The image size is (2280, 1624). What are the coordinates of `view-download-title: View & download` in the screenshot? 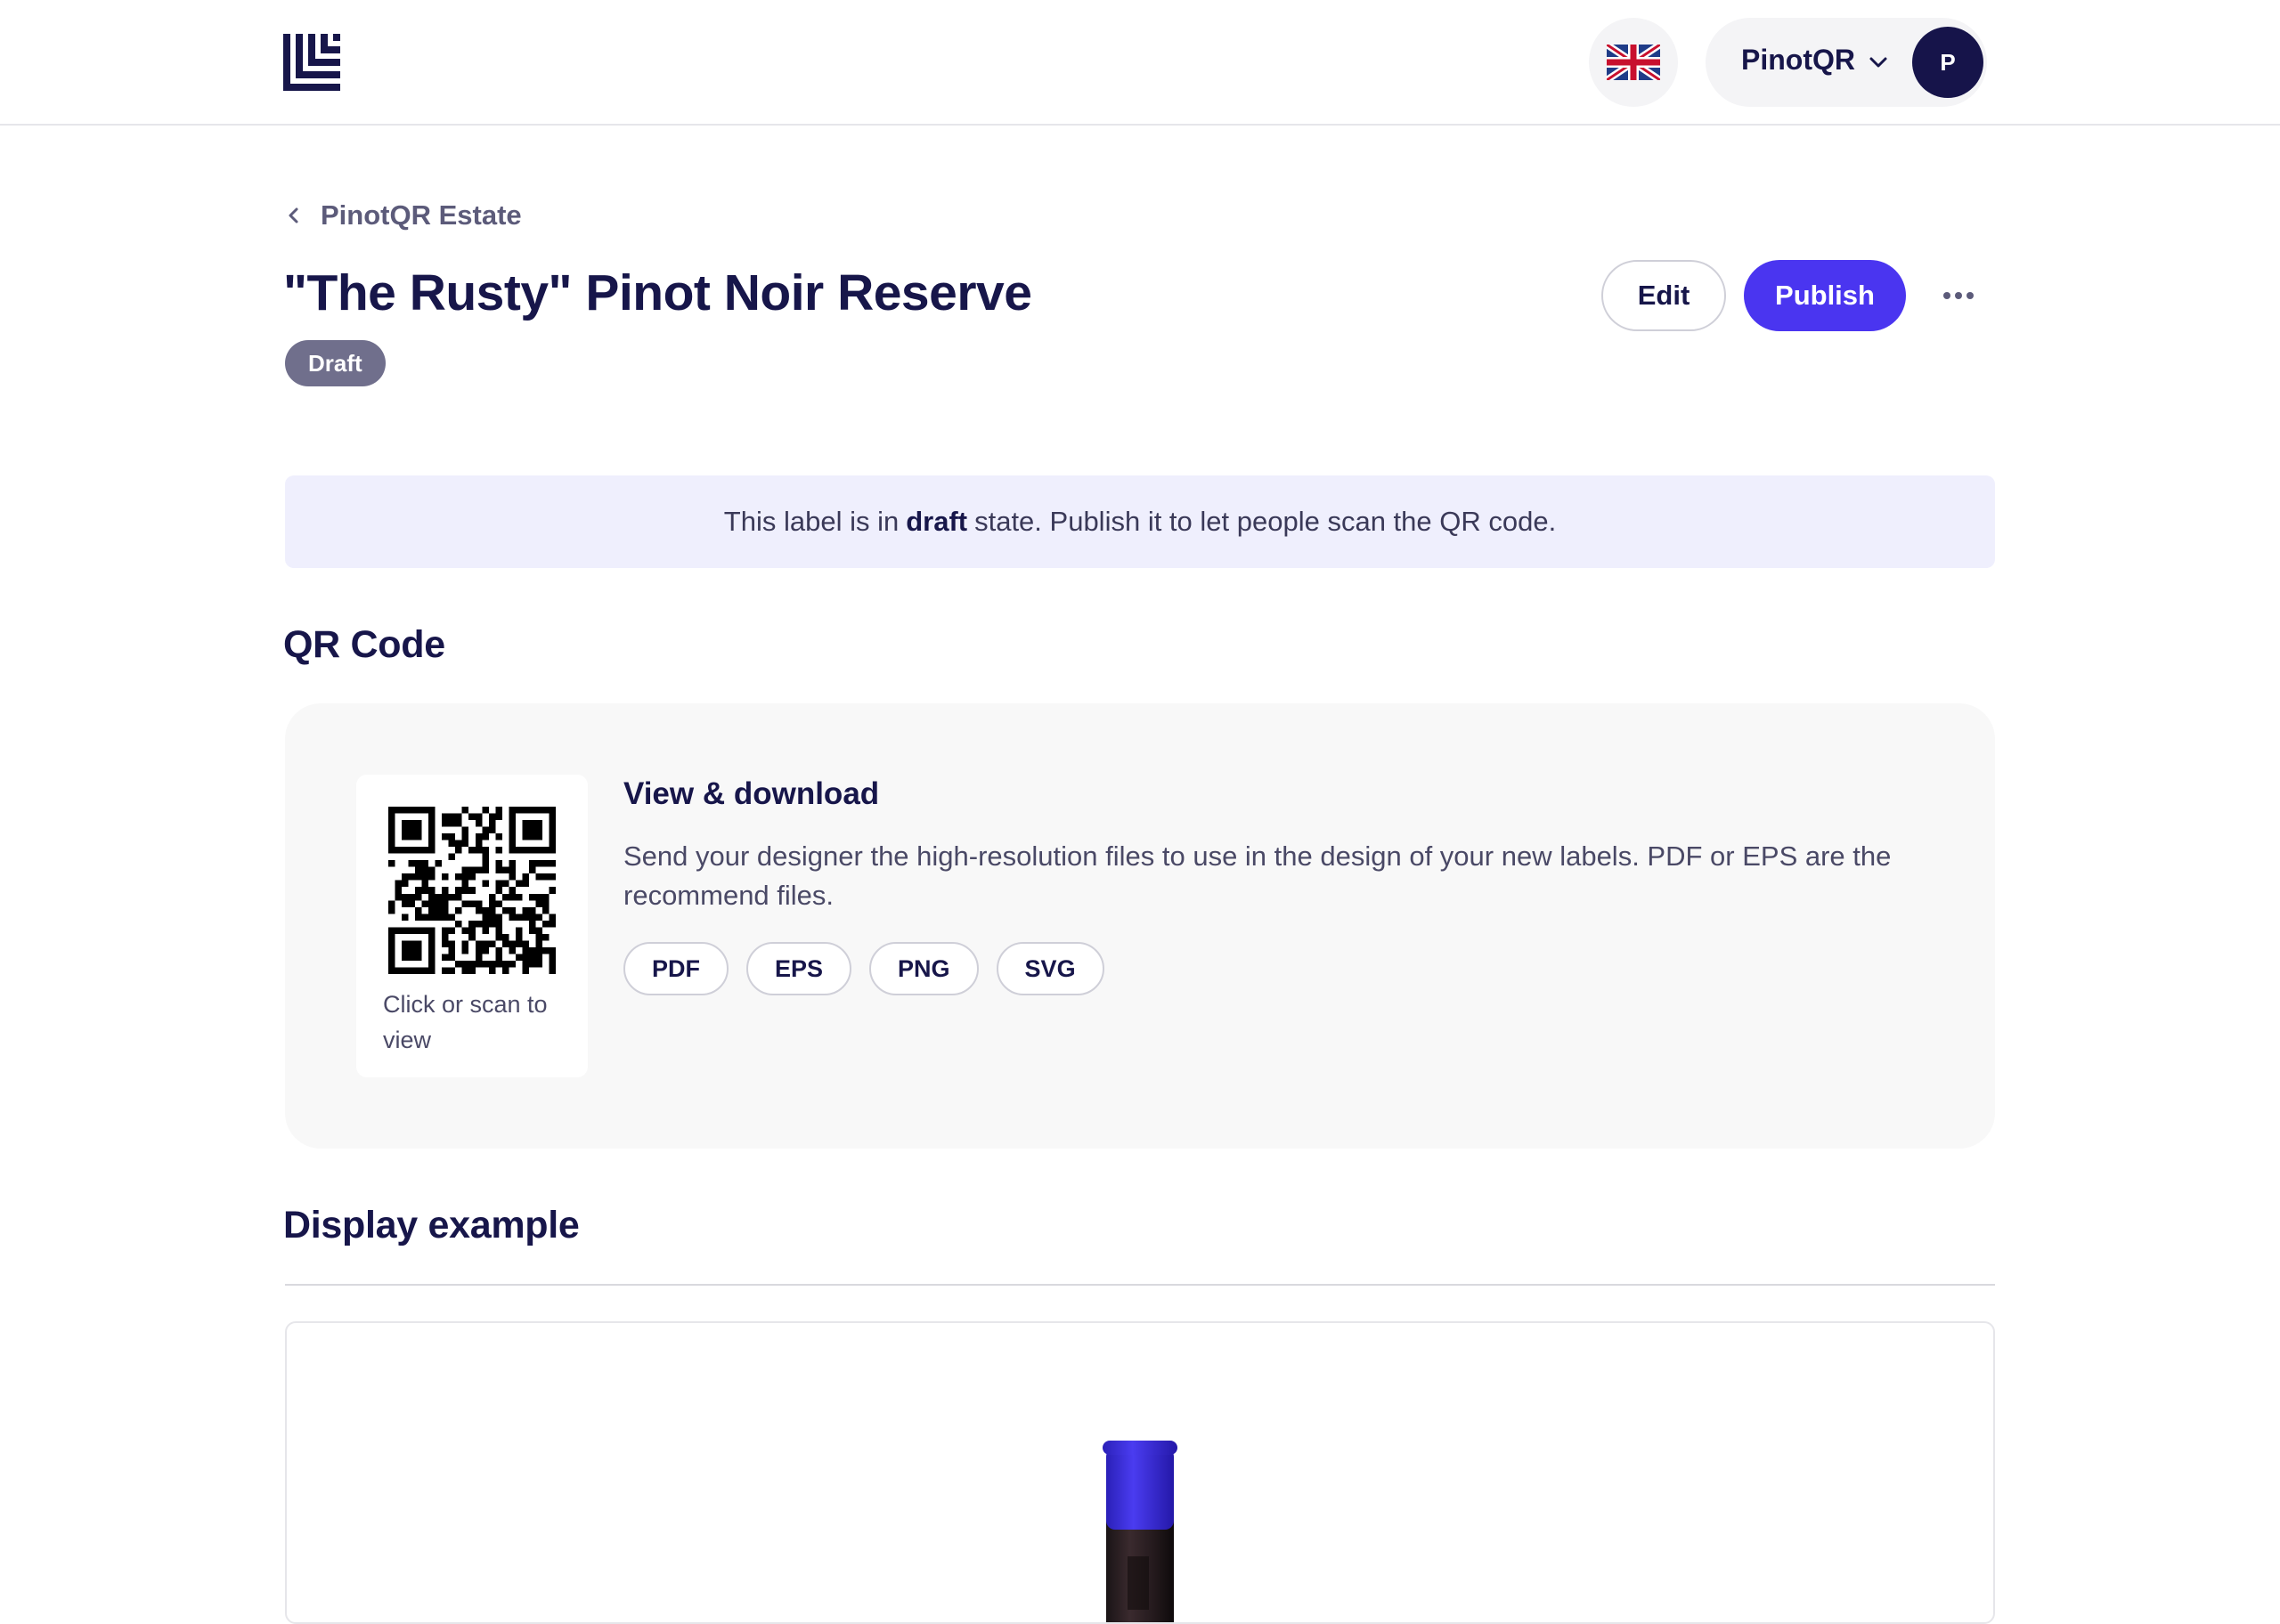 It's located at (751, 793).